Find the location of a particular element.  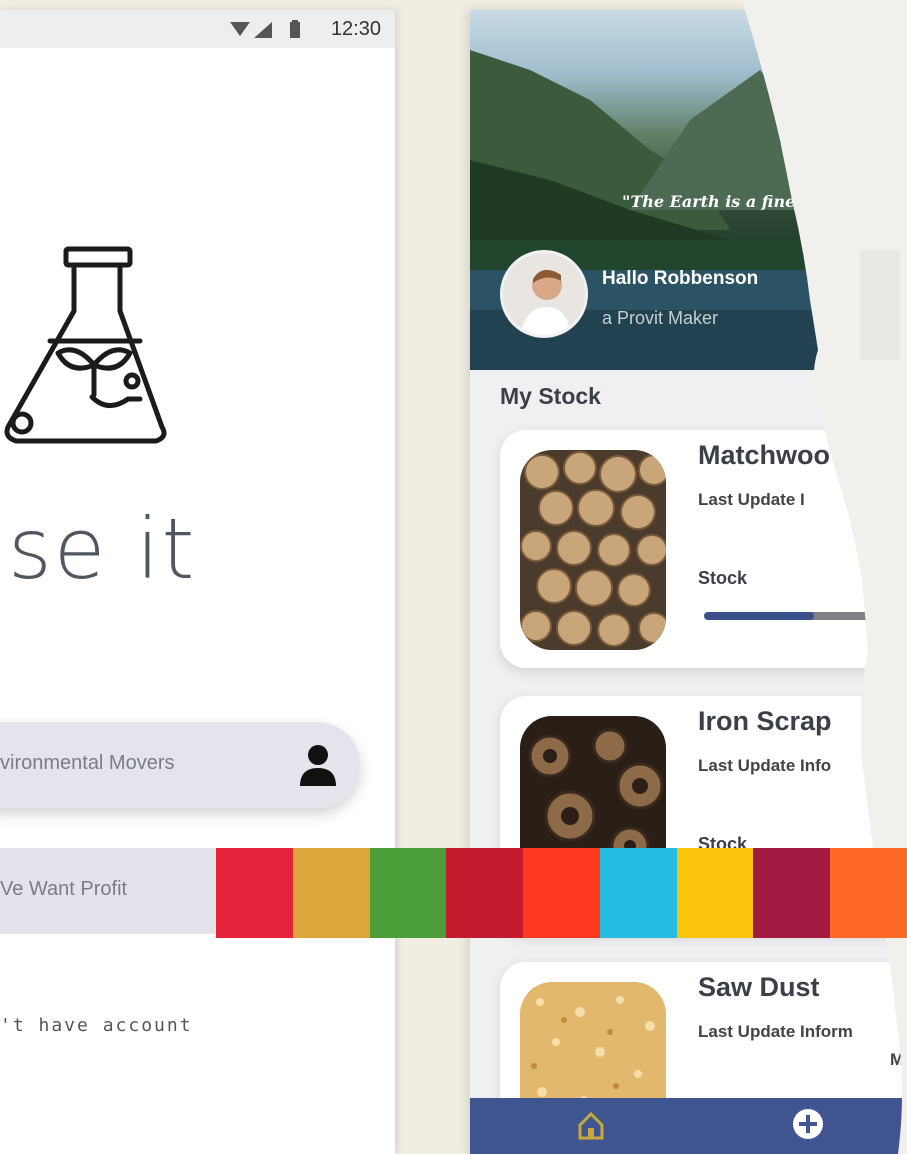

status-time: 12:30 is located at coordinates (355, 29).